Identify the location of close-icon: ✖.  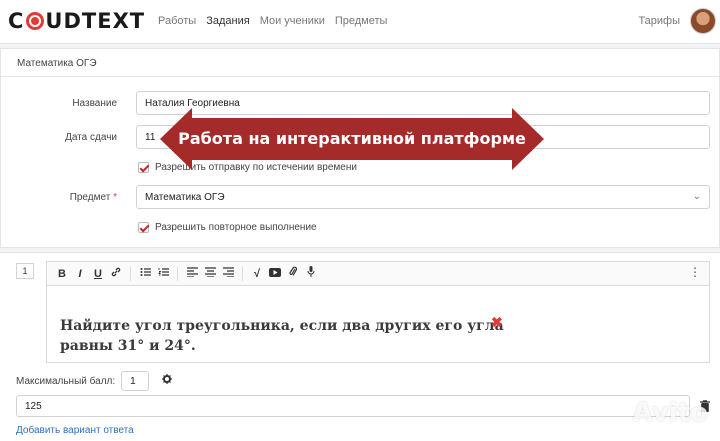
(497, 322).